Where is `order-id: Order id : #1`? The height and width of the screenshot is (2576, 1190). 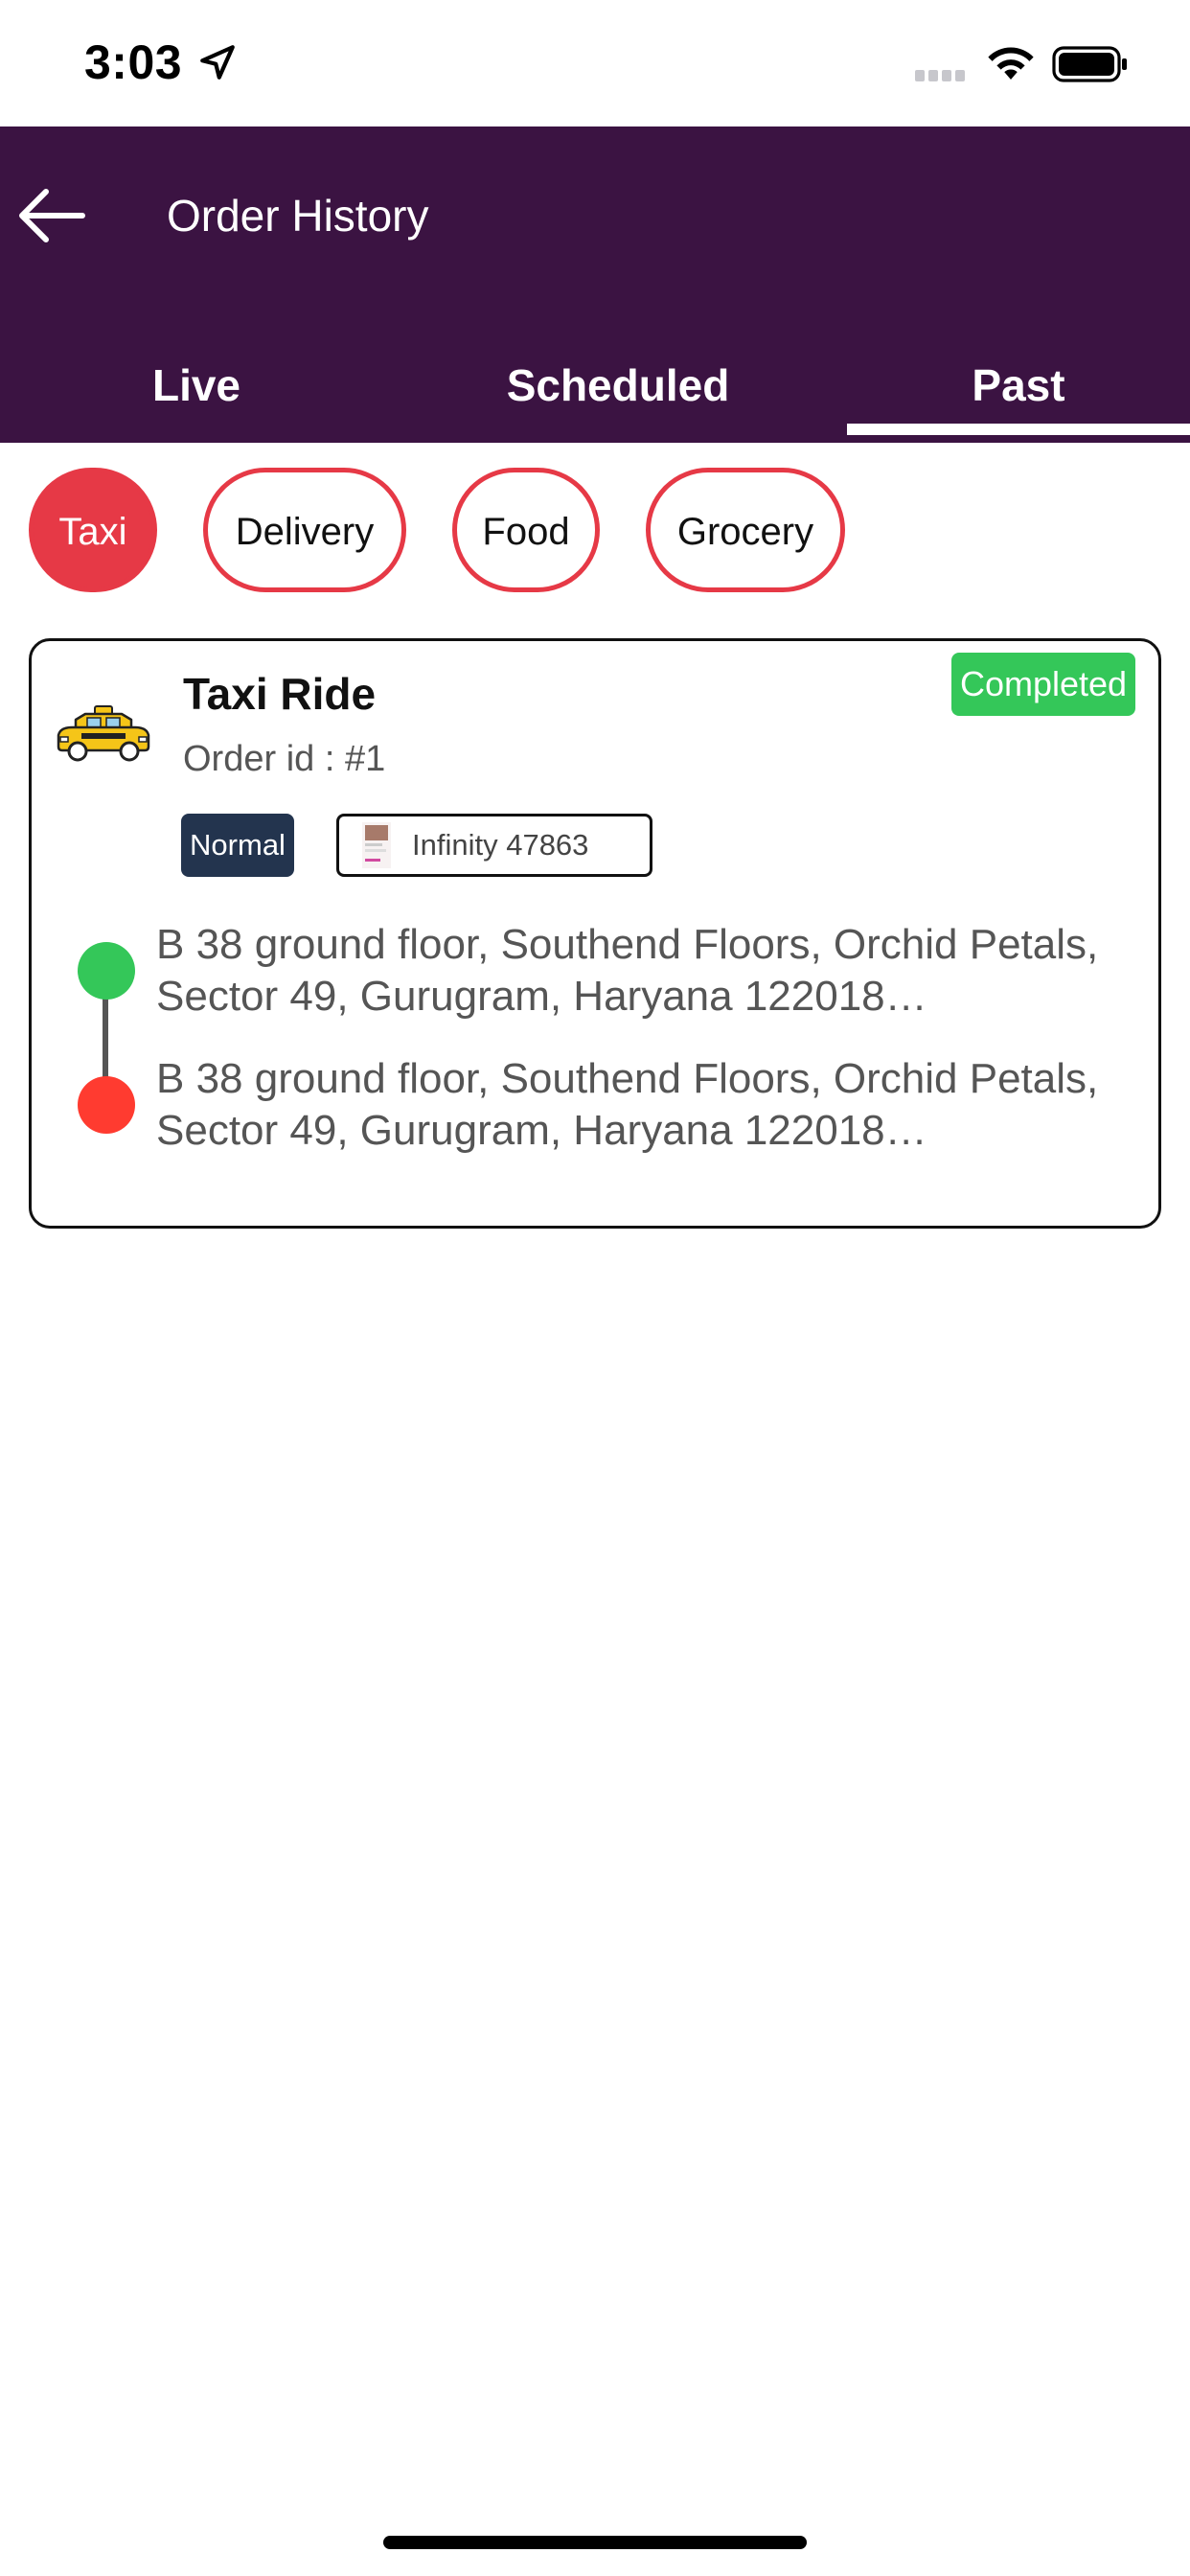
order-id: Order id : #1 is located at coordinates (285, 759).